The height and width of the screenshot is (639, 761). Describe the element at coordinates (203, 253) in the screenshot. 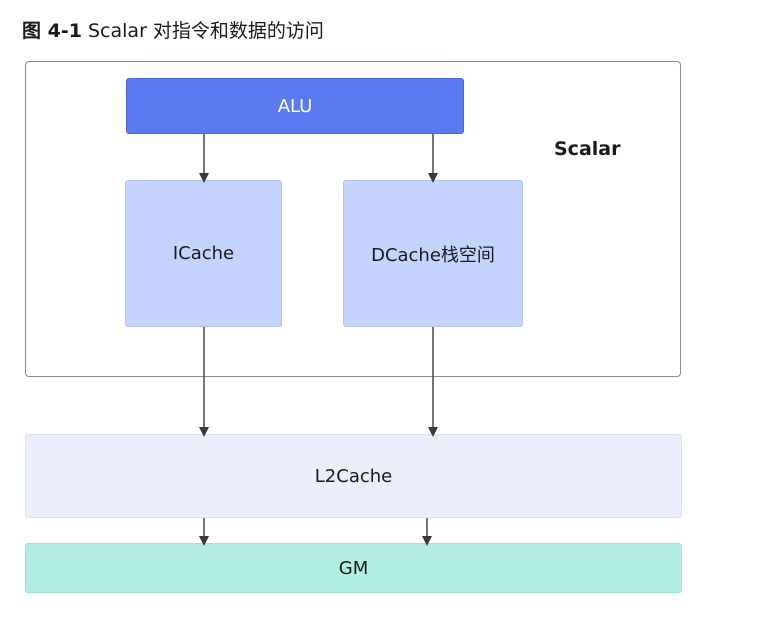

I see `icache-box: ICache` at that location.